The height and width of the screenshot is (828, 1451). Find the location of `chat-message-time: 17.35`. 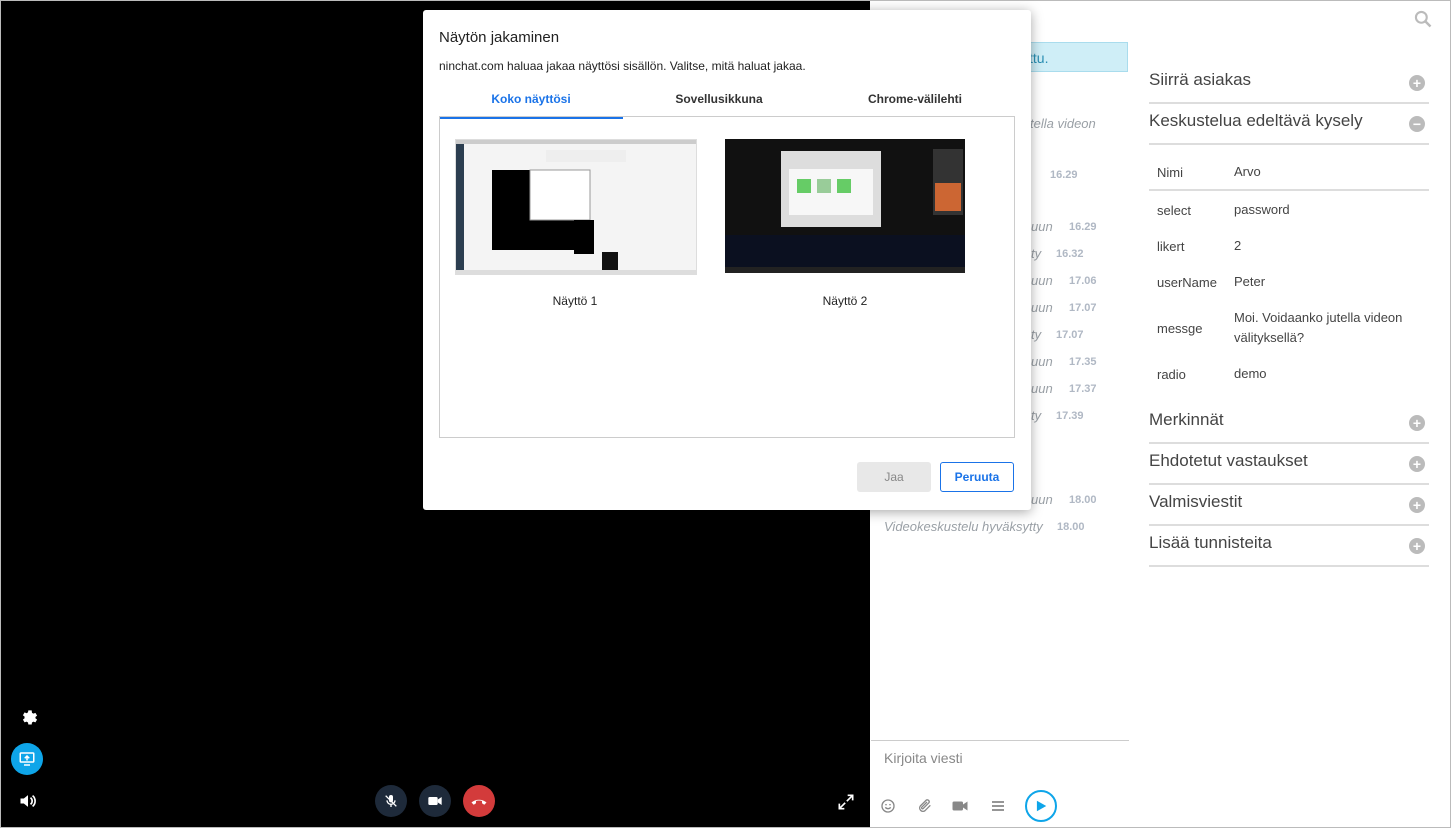

chat-message-time: 17.35 is located at coordinates (1083, 362).